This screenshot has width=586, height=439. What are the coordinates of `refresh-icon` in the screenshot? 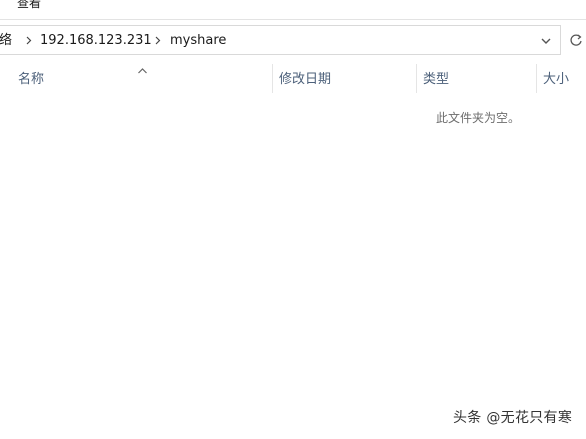 It's located at (576, 40).